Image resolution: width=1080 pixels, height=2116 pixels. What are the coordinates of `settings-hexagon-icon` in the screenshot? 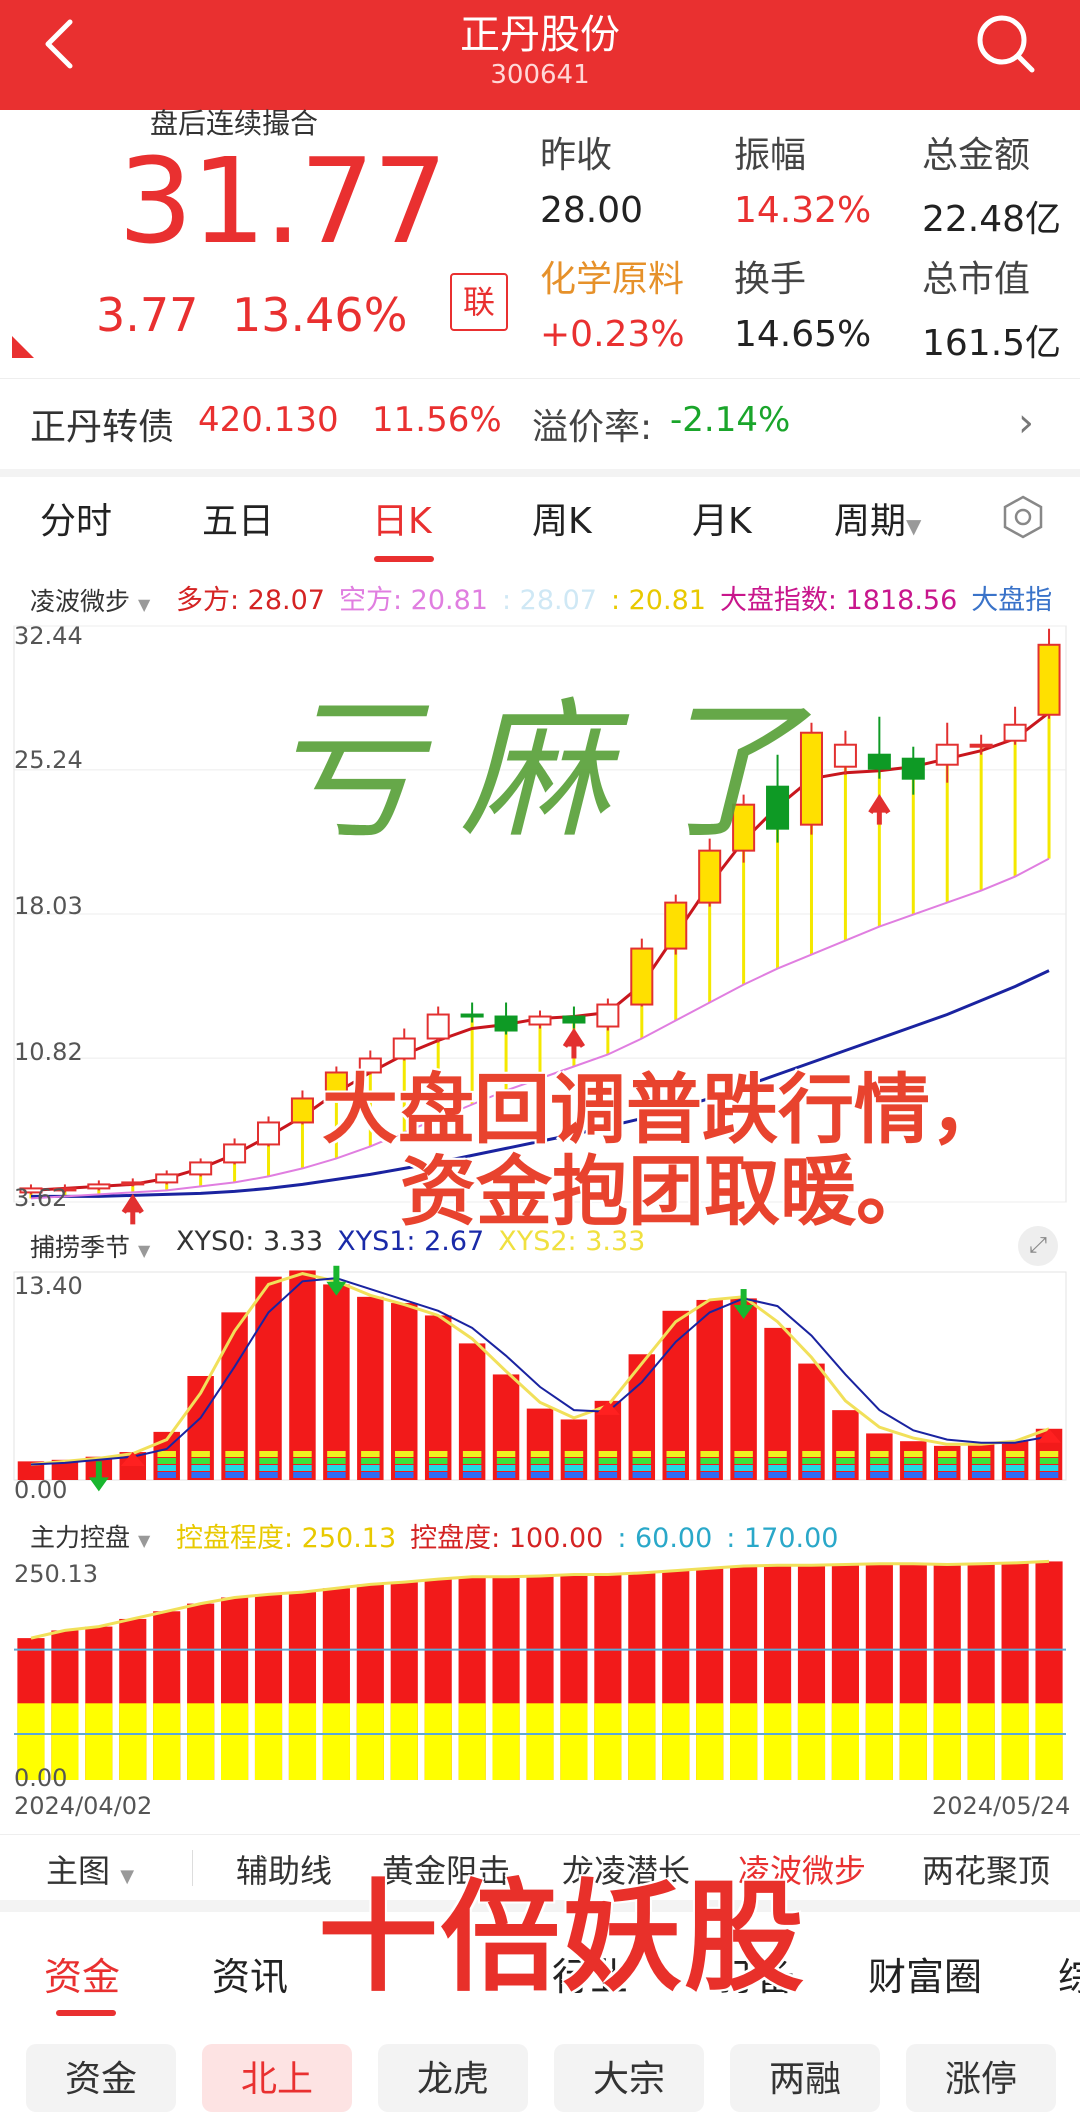 It's located at (1023, 517).